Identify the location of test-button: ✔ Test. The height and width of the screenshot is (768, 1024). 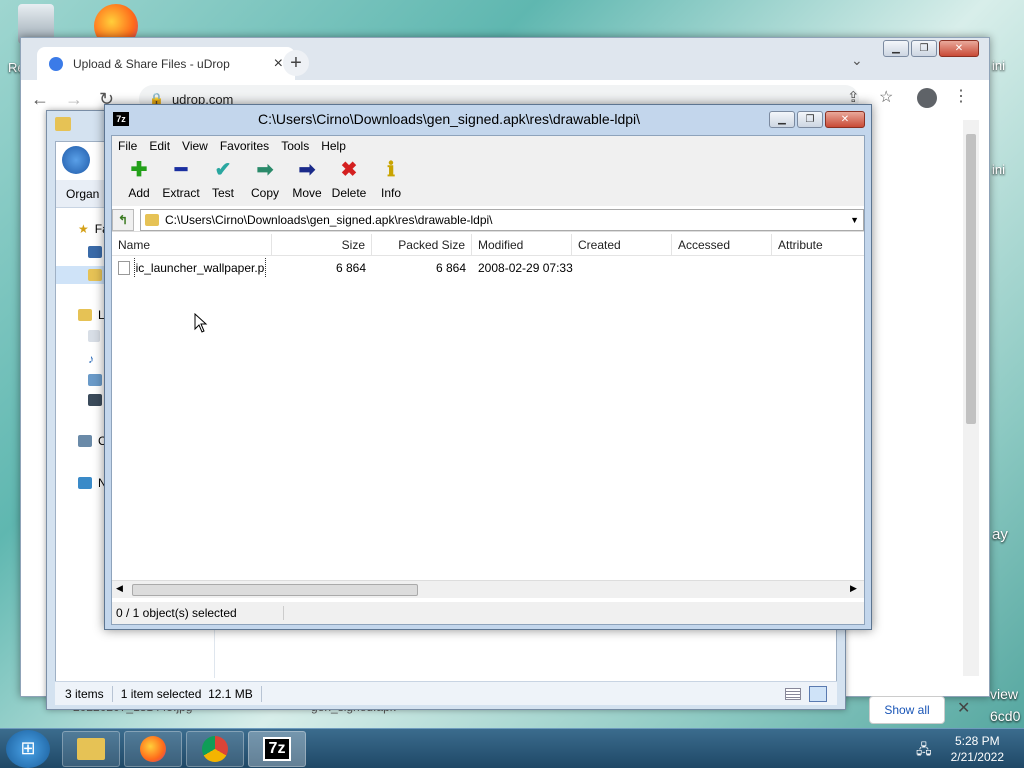
(223, 178).